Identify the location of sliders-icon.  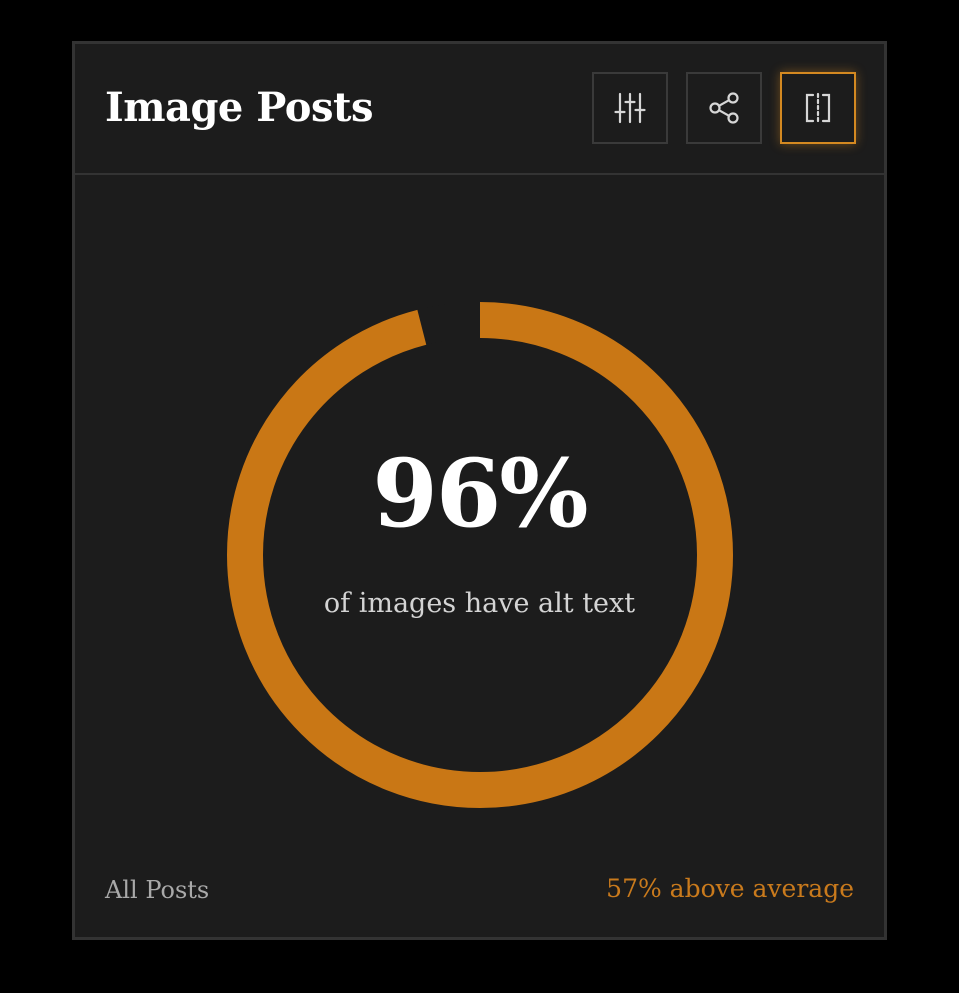
(630, 108).